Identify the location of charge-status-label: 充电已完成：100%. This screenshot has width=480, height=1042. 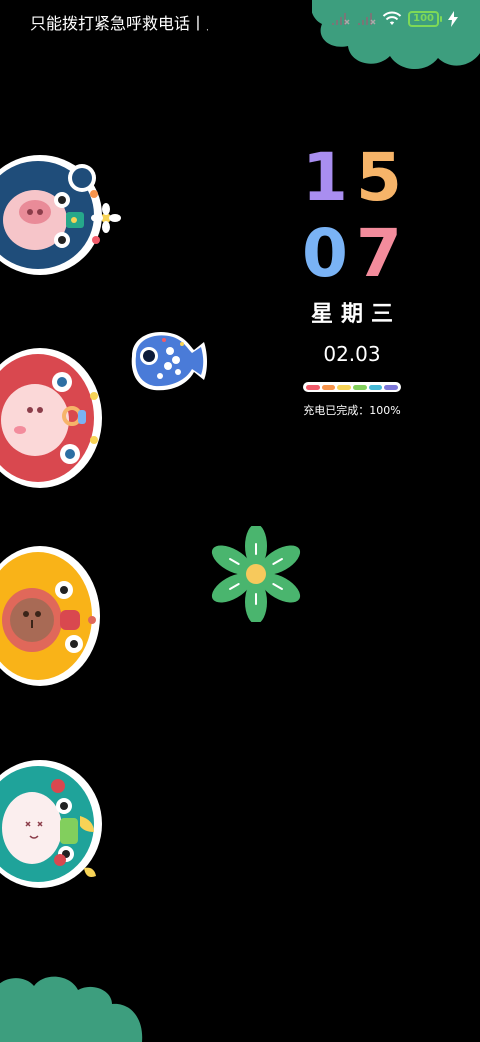
(352, 410).